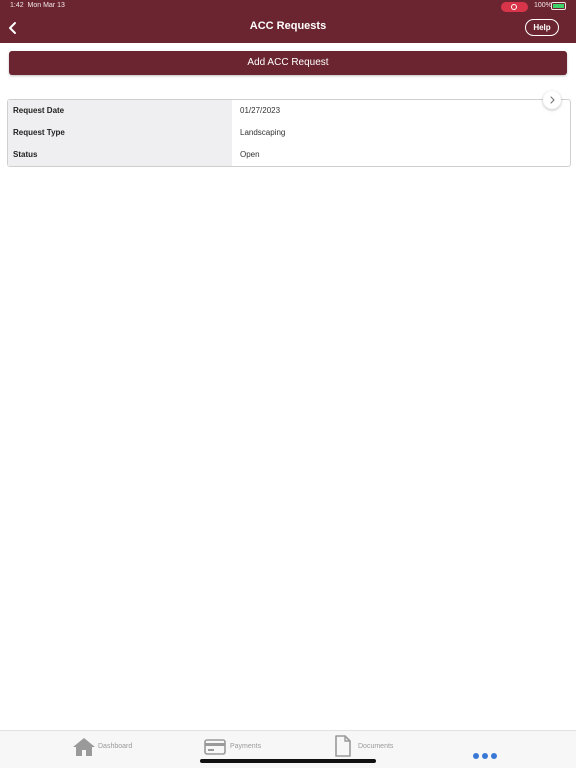 This screenshot has width=576, height=768. What do you see at coordinates (288, 63) in the screenshot?
I see `add-acc-request-button: Add ACC Request` at bounding box center [288, 63].